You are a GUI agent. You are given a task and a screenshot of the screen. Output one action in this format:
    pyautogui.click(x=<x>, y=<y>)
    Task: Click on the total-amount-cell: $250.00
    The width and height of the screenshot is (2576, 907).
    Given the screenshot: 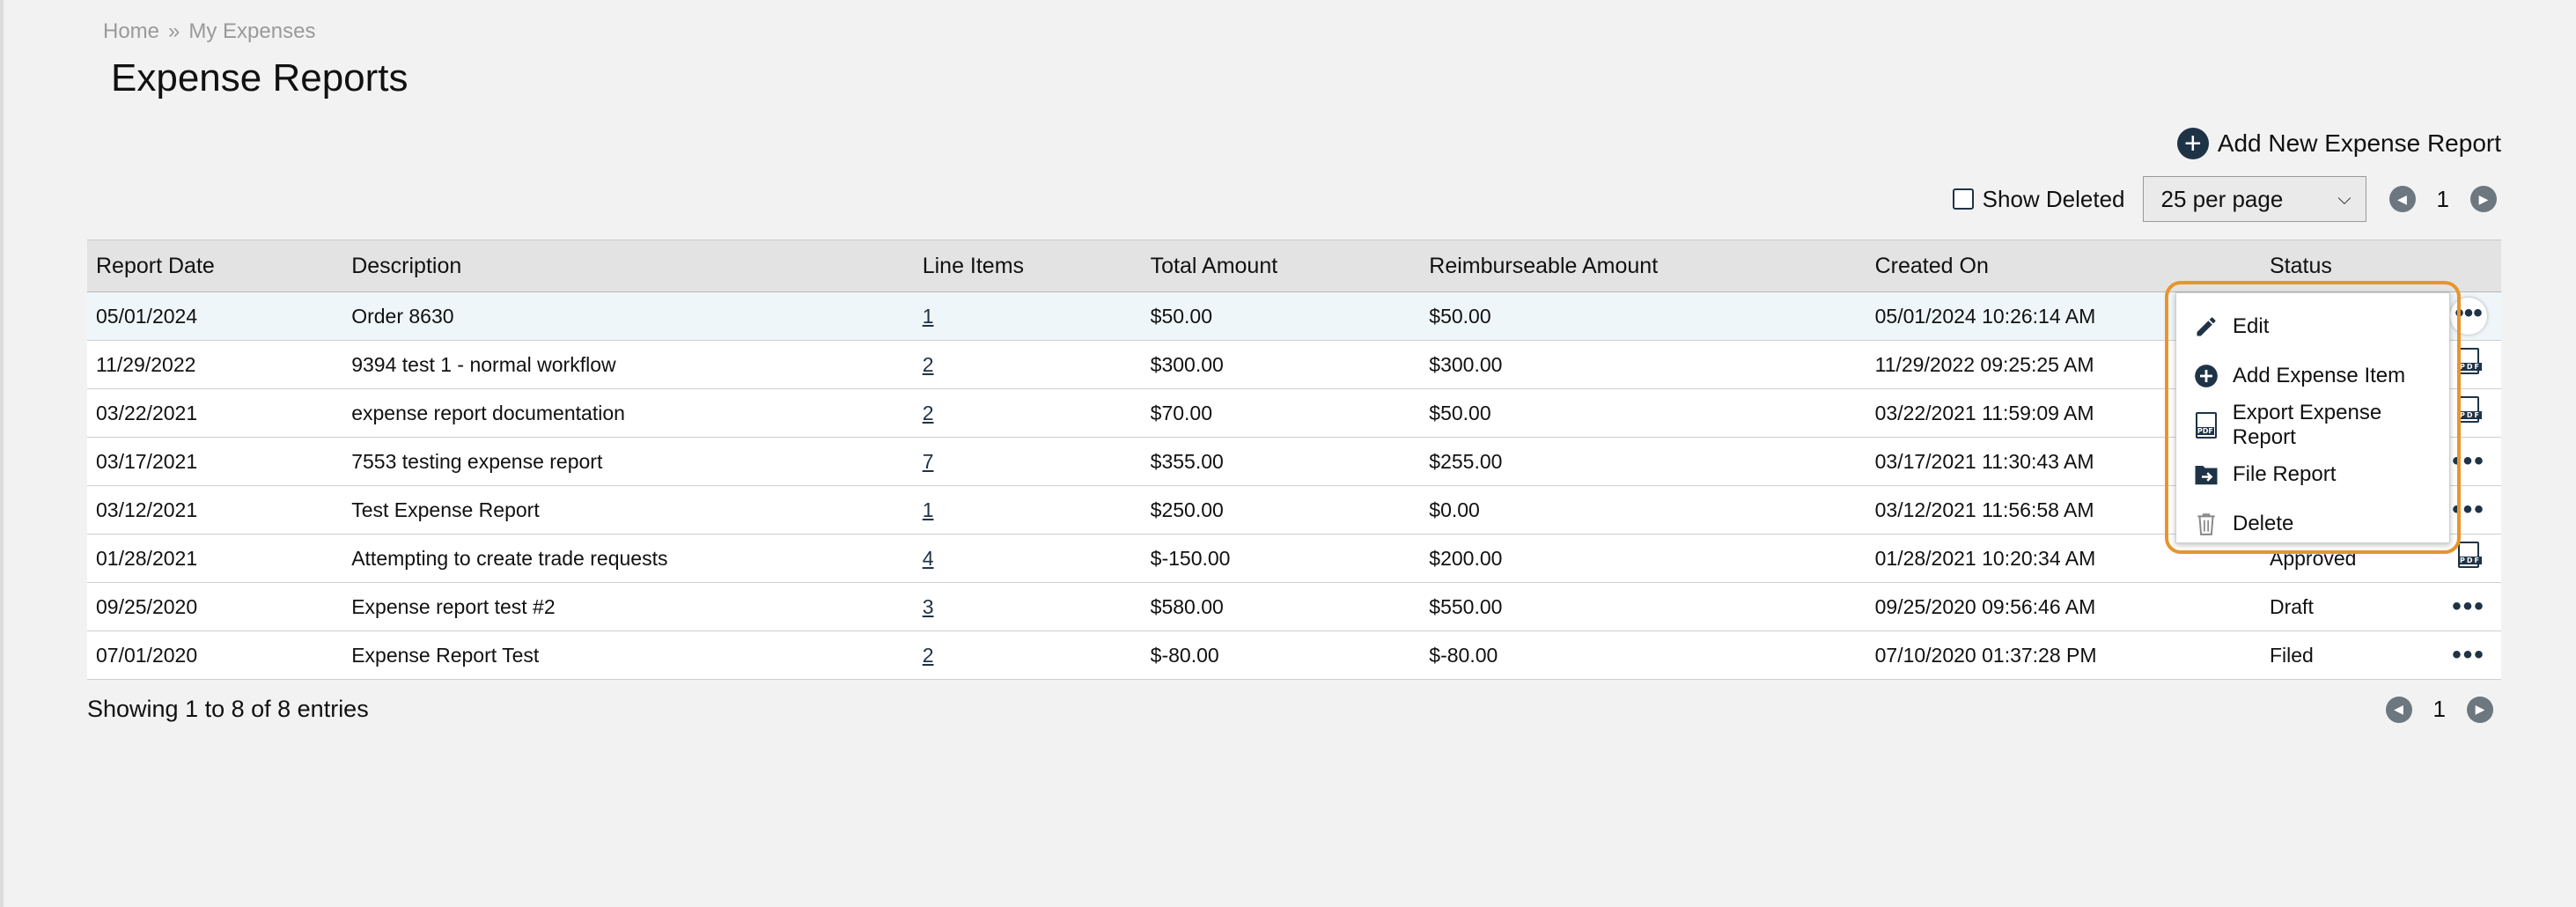 What is the action you would take?
    pyautogui.click(x=1187, y=509)
    